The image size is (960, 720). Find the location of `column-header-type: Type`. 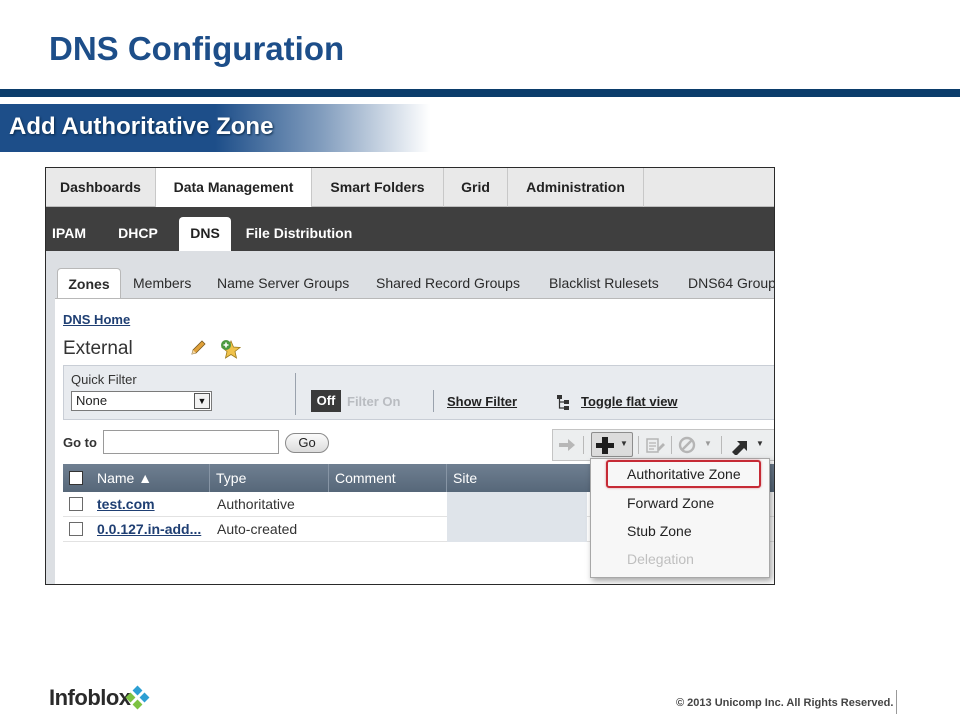

column-header-type: Type is located at coordinates (269, 478).